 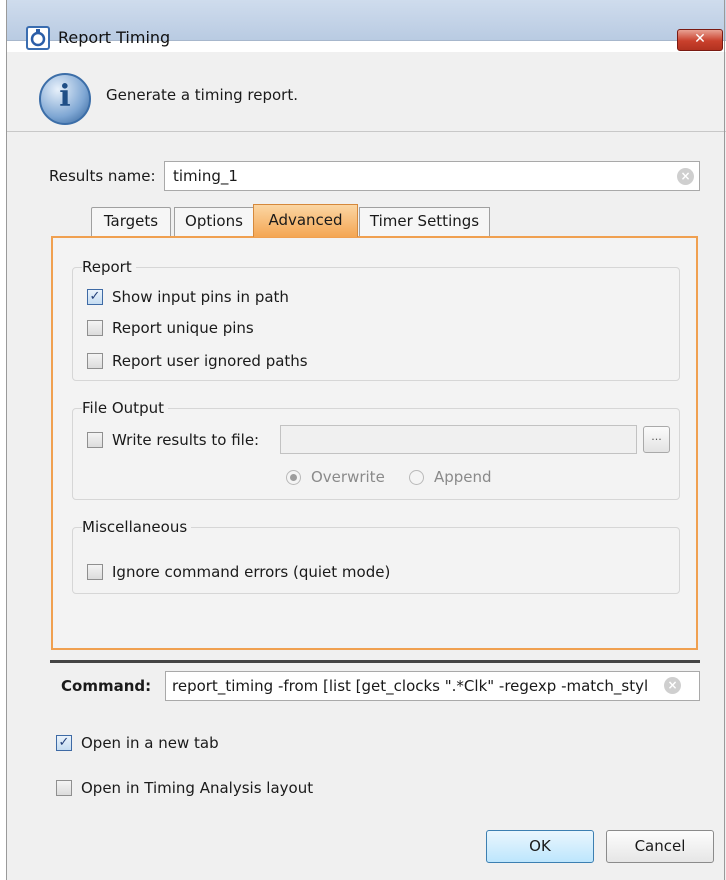 I want to click on overwrite-radio, so click(x=293, y=477).